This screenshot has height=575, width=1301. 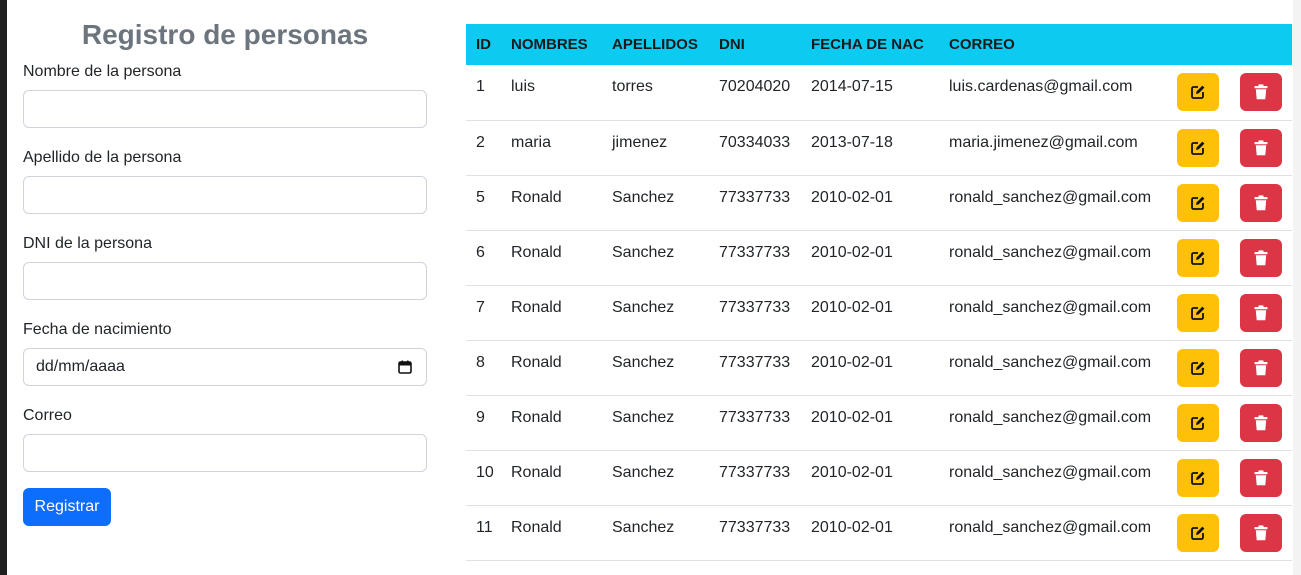 What do you see at coordinates (225, 195) in the screenshot?
I see `apellido-input` at bounding box center [225, 195].